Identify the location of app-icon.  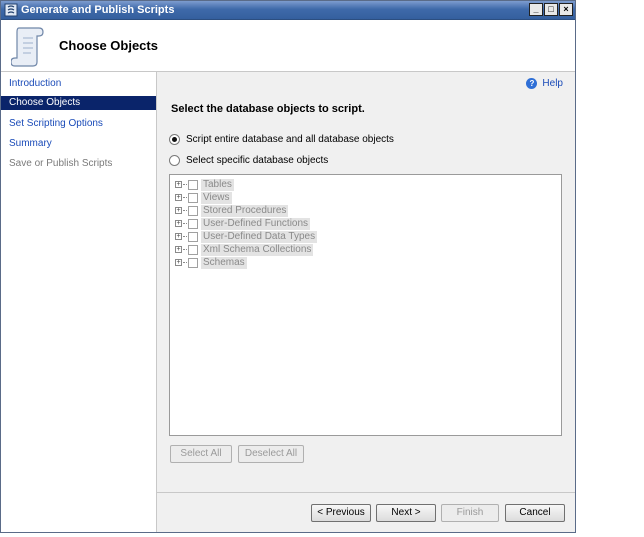
(11, 10).